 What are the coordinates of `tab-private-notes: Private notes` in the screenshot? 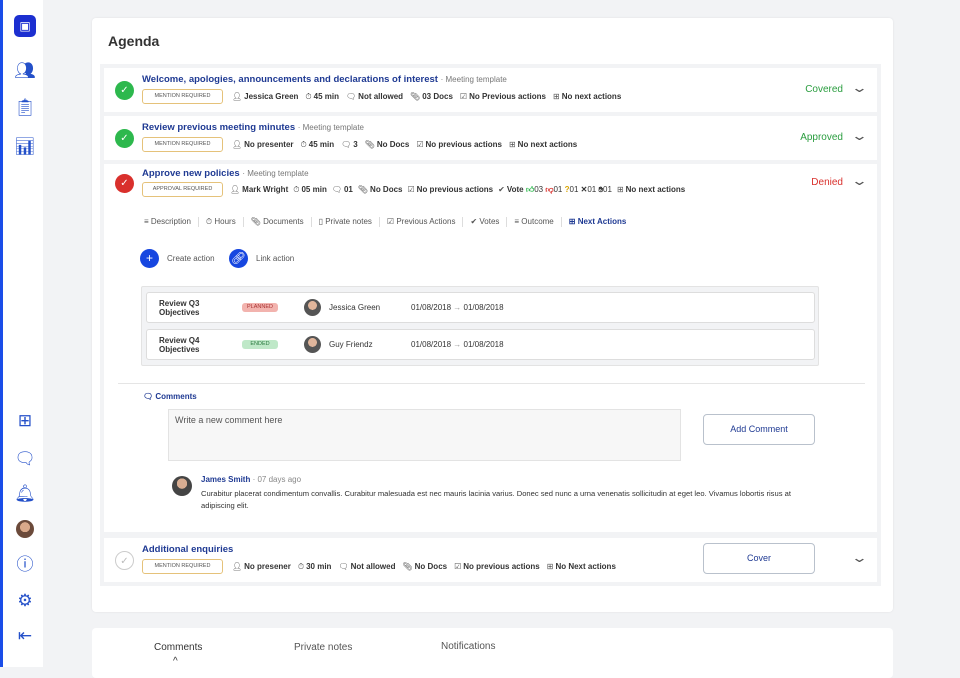 It's located at (323, 647).